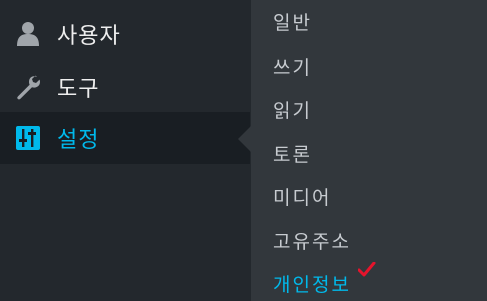 The image size is (487, 301). Describe the element at coordinates (28, 87) in the screenshot. I see `wrench-icon` at that location.